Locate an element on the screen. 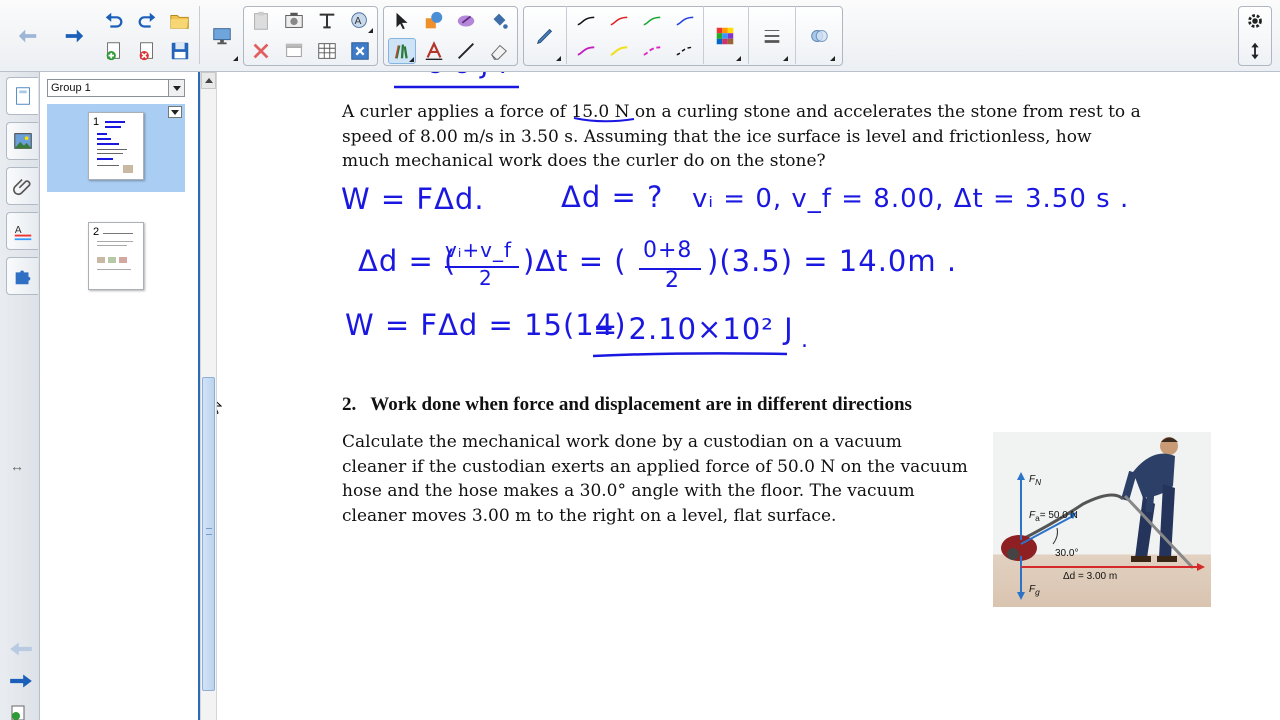 The height and width of the screenshot is (720, 1280). move-toolbar-button is located at coordinates (1255, 51).